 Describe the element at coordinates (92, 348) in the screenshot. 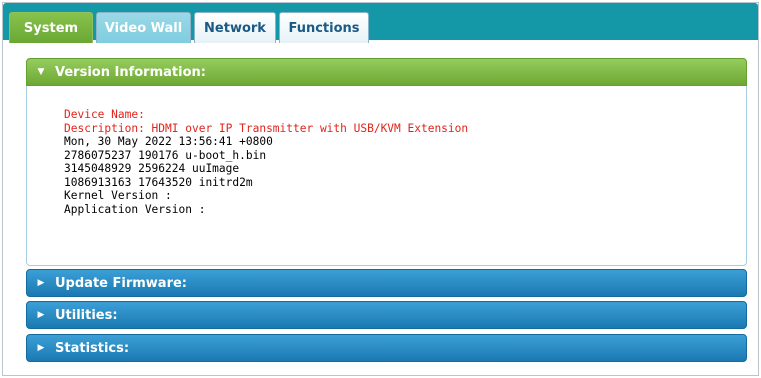

I see `statistics-title: Statistics:` at that location.